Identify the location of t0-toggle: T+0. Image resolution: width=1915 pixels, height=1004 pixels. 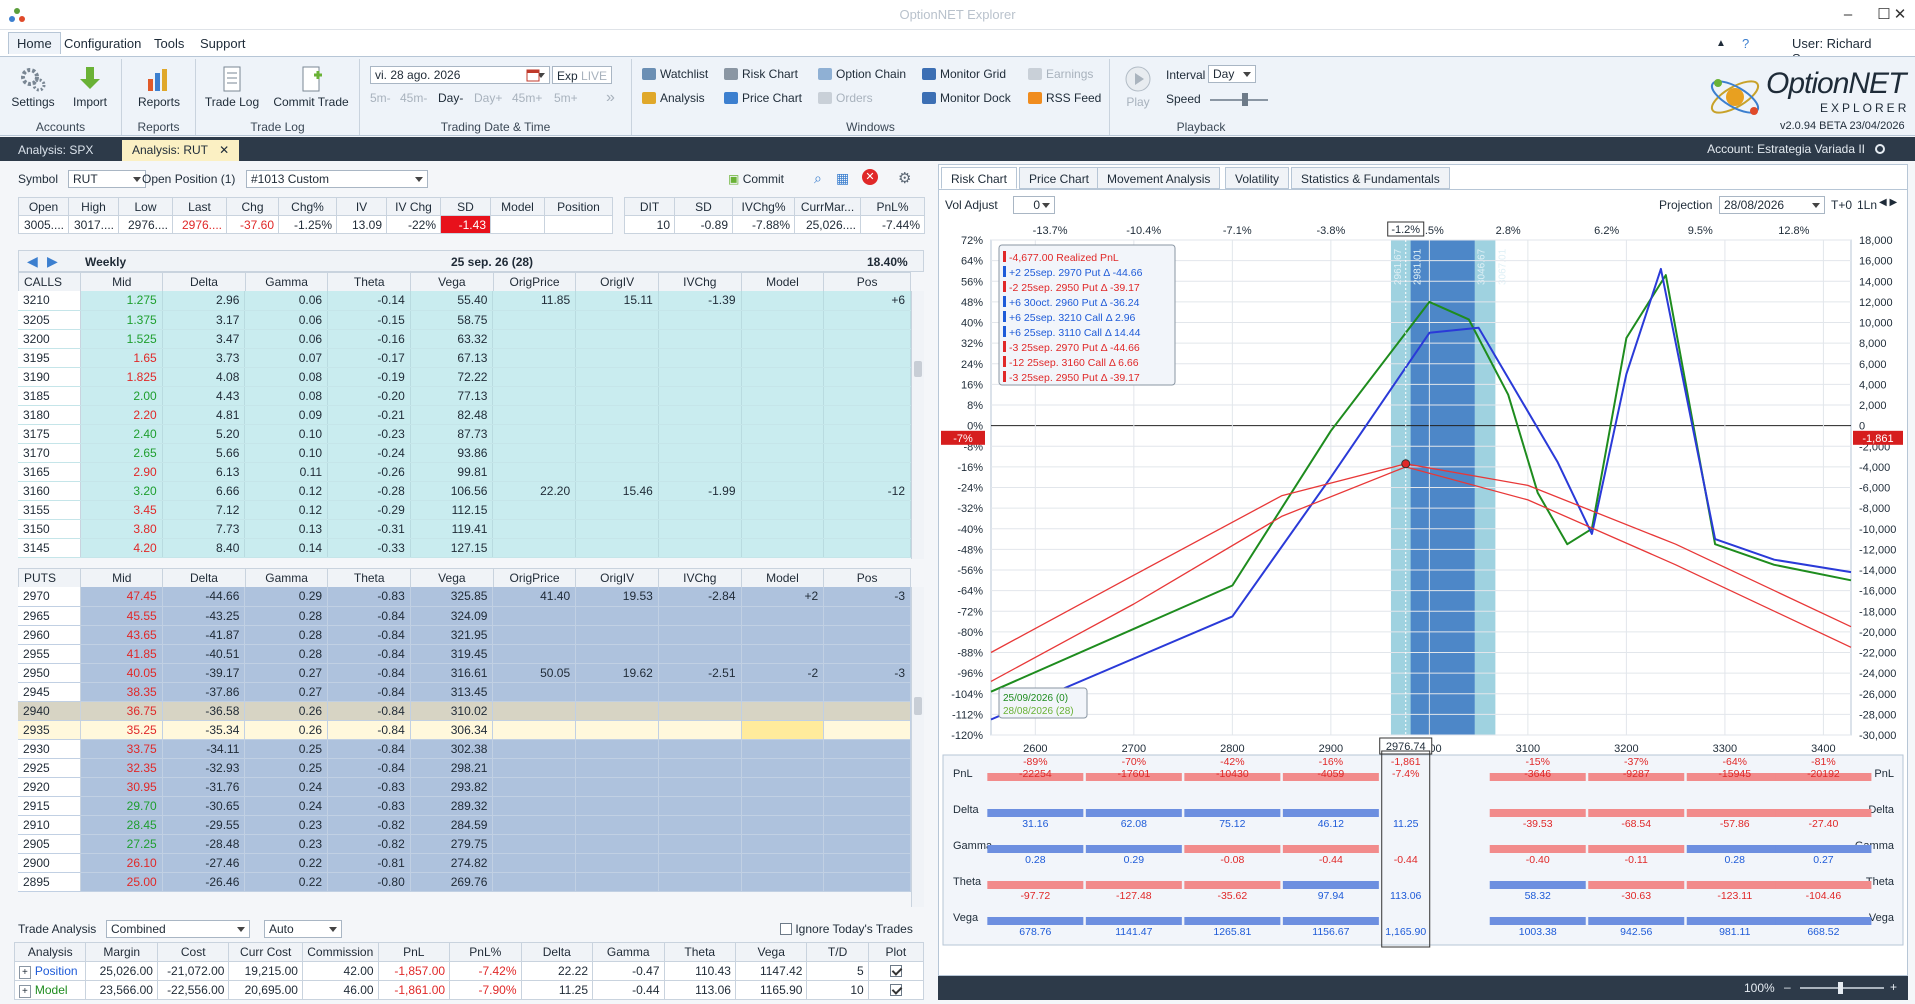
(1841, 205).